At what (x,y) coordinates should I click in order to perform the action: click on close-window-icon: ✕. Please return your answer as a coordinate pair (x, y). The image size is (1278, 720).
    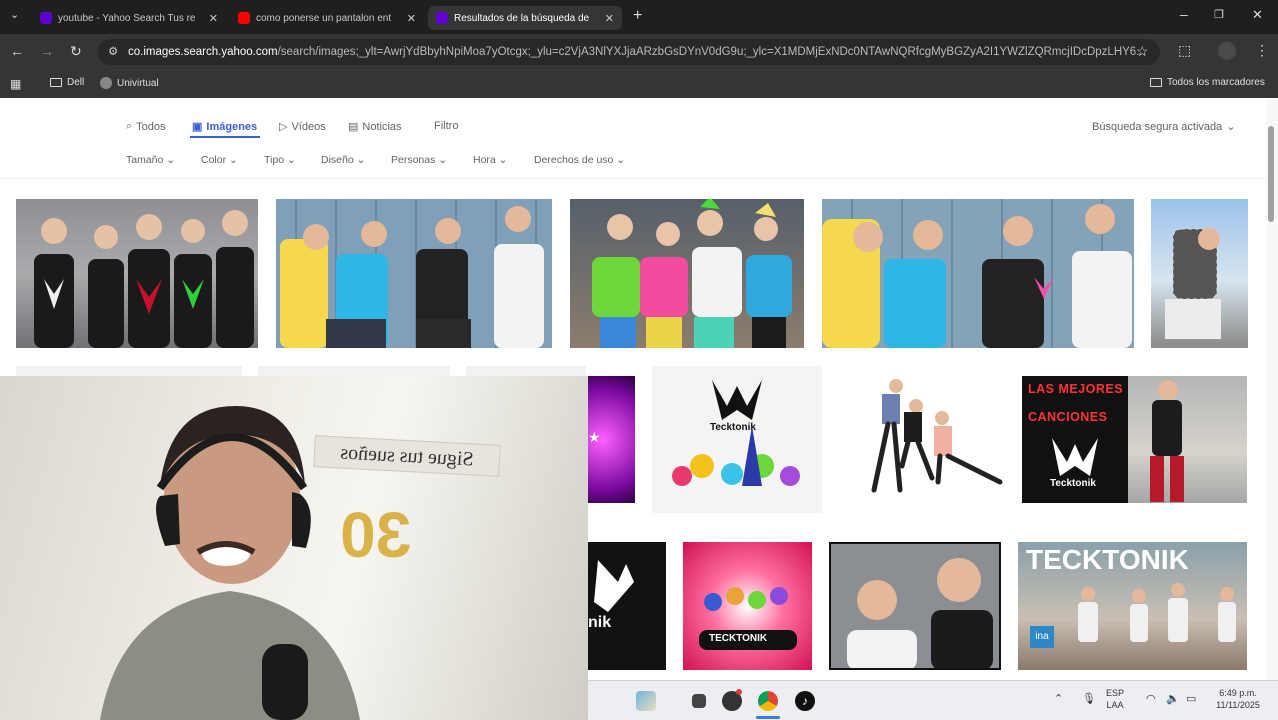
    Looking at the image, I should click on (1257, 15).